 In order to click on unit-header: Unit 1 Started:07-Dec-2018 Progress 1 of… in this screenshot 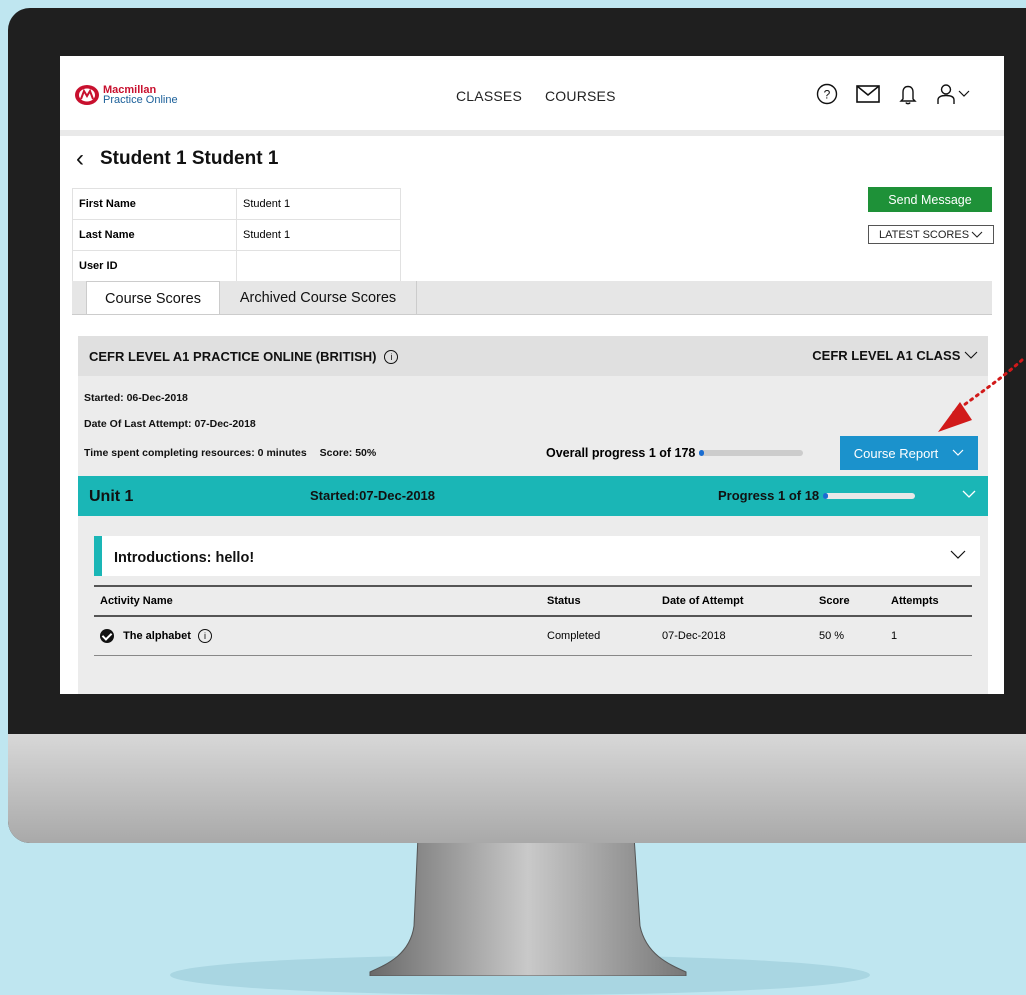, I will do `click(533, 496)`.